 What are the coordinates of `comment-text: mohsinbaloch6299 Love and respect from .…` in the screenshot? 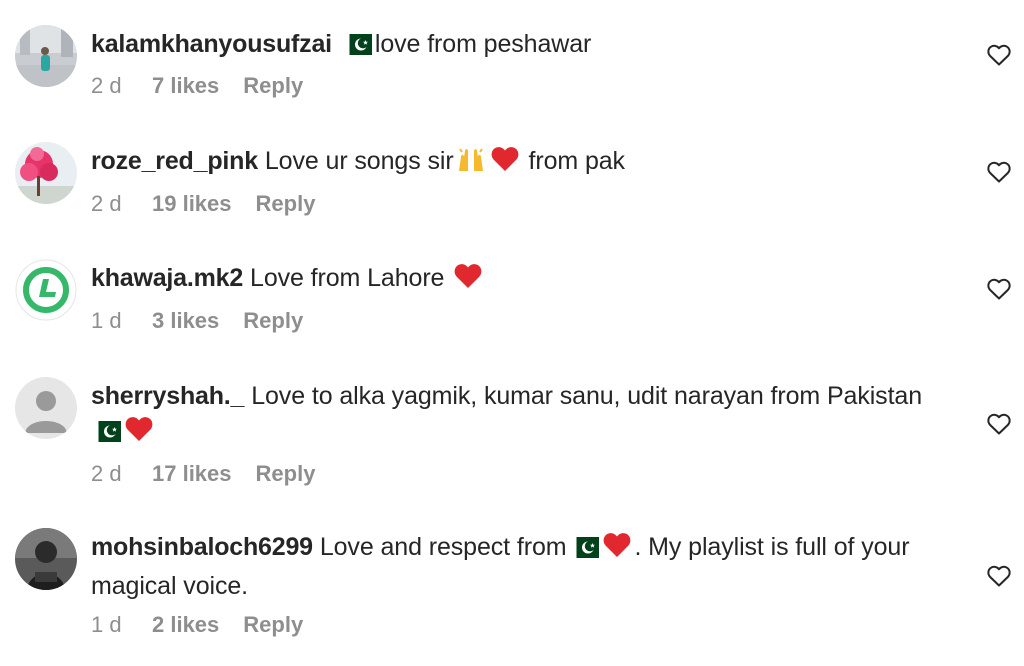 It's located at (522, 567).